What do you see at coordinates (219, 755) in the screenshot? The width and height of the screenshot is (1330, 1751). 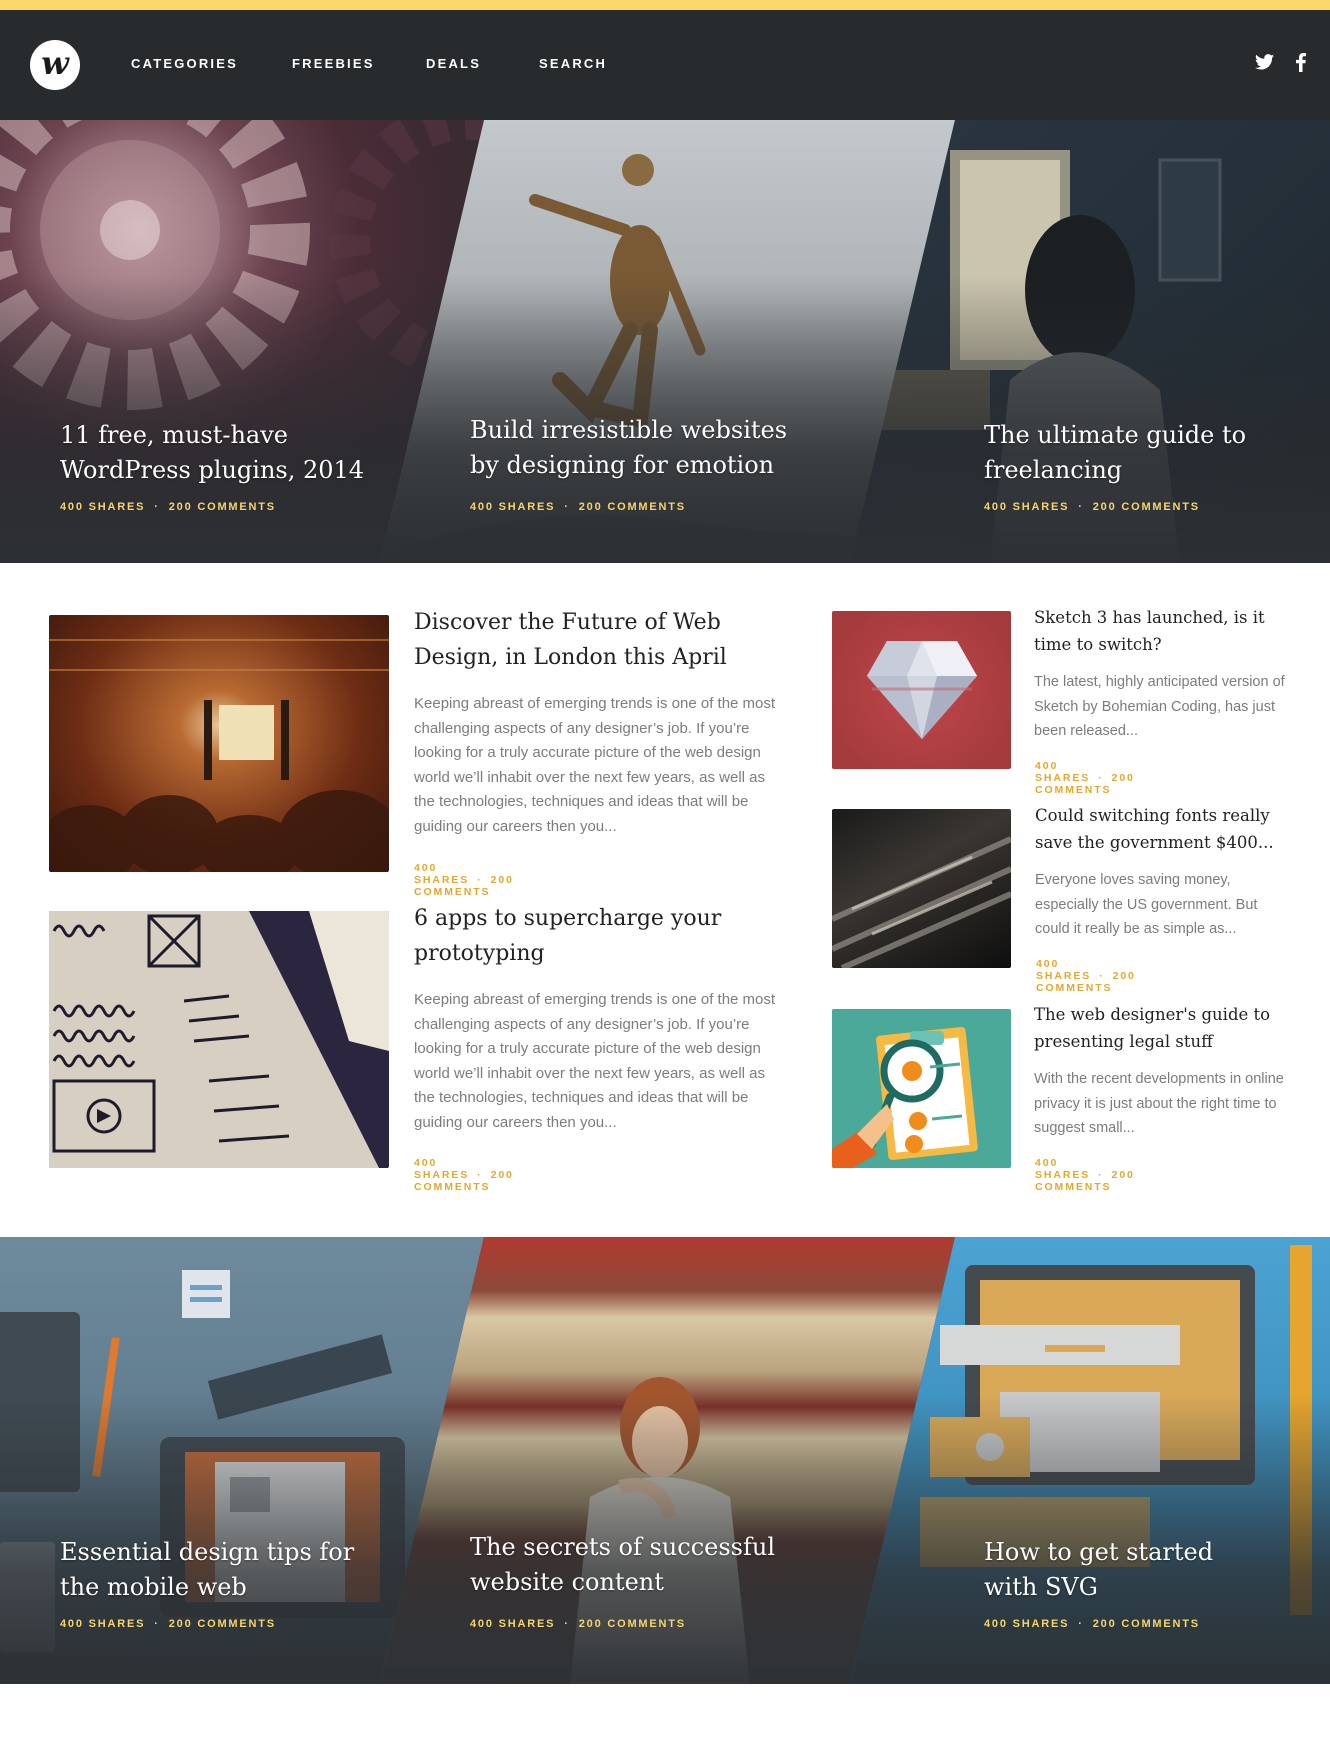 I see `conference-photo` at bounding box center [219, 755].